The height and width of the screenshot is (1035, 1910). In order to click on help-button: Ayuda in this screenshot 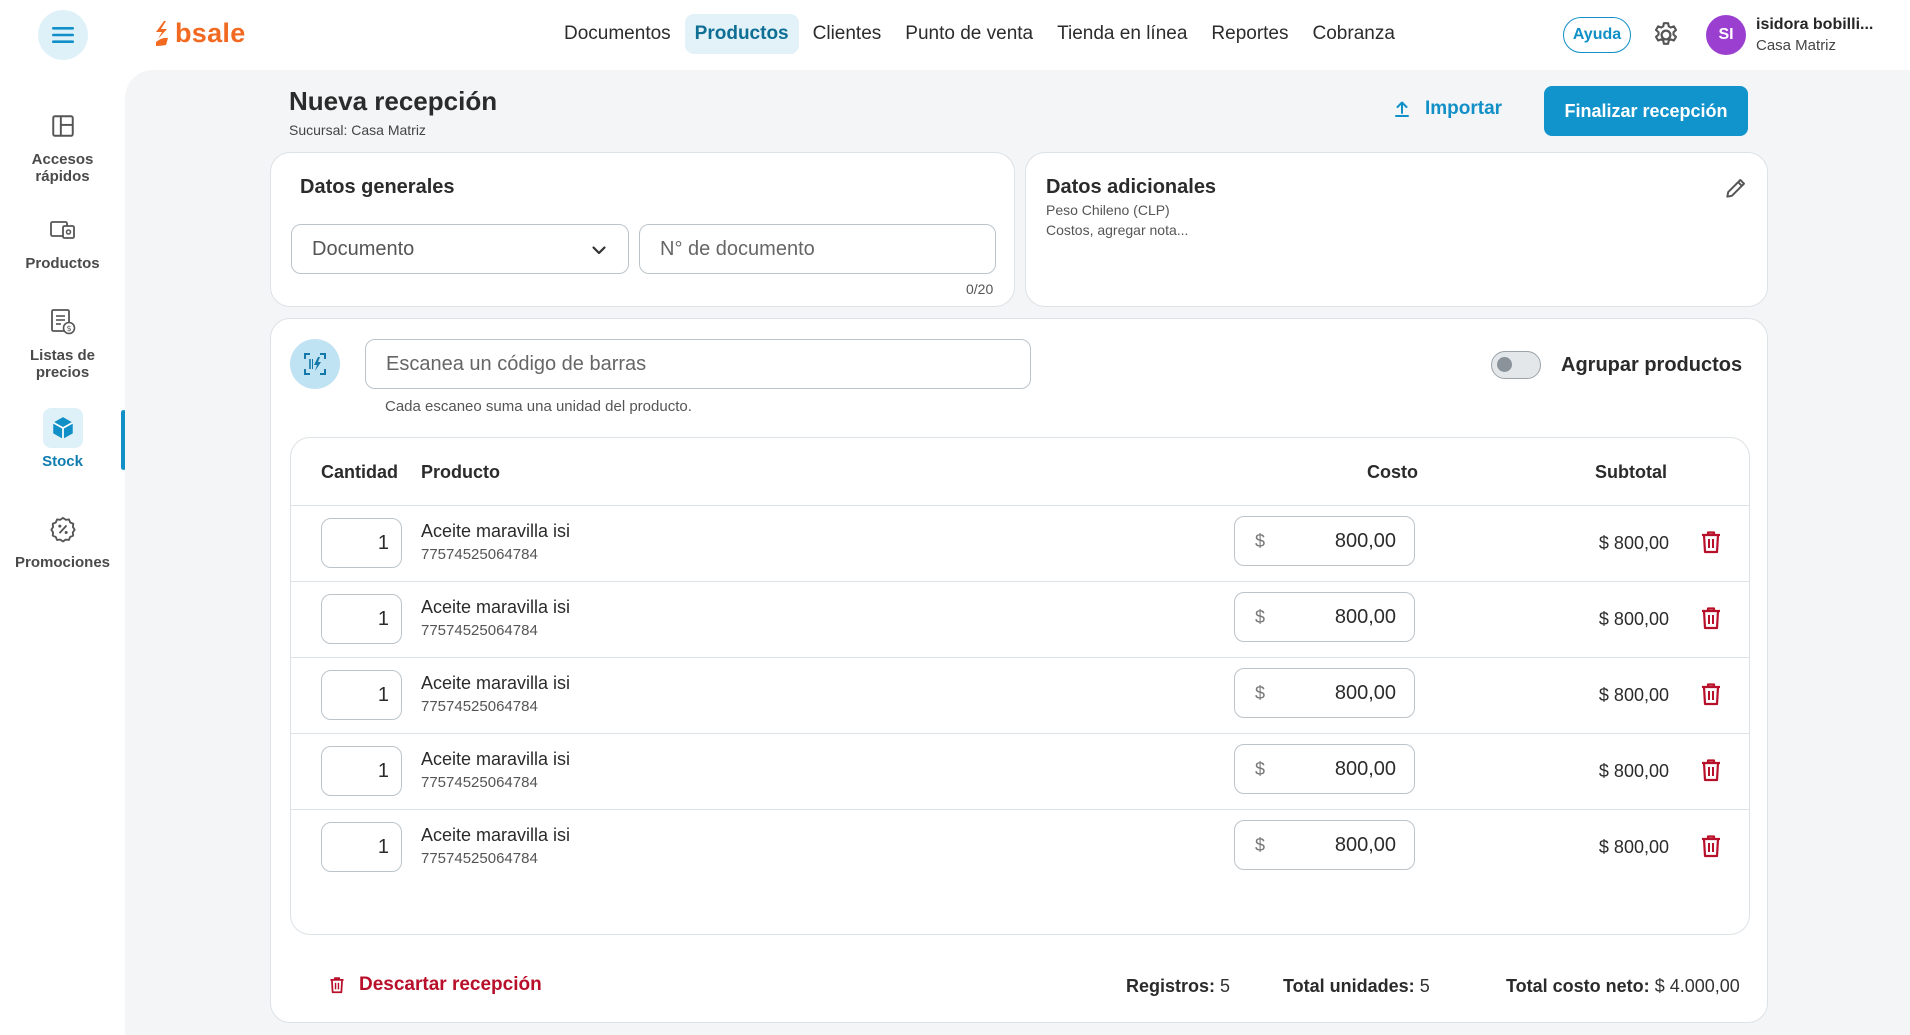, I will do `click(1597, 35)`.